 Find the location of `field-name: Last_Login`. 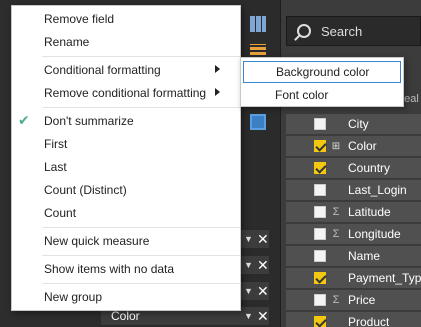

field-name: Last_Login is located at coordinates (377, 190).